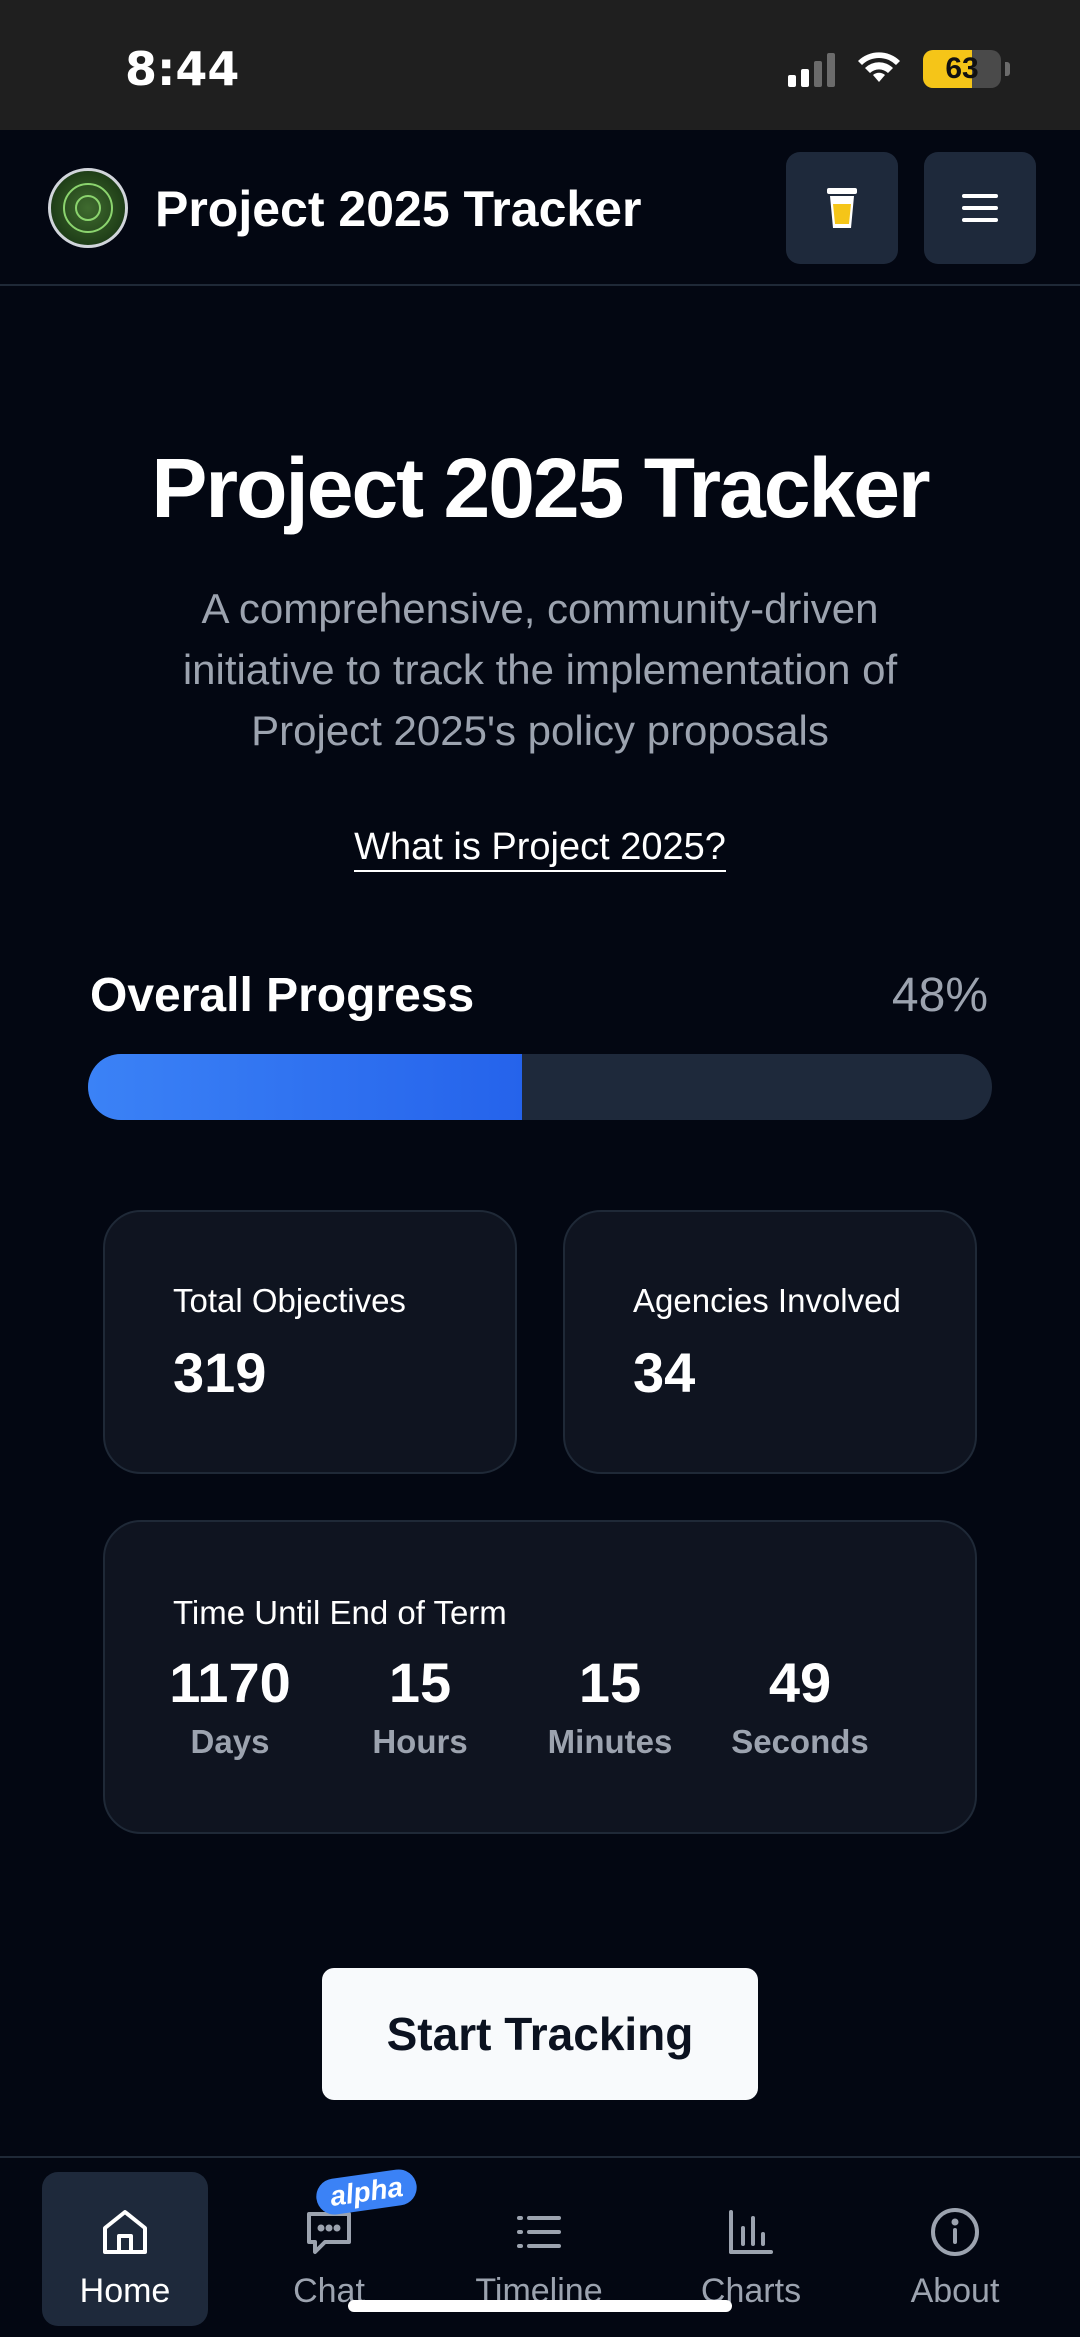  What do you see at coordinates (540, 2034) in the screenshot?
I see `start-tracking-button: Start Tracking` at bounding box center [540, 2034].